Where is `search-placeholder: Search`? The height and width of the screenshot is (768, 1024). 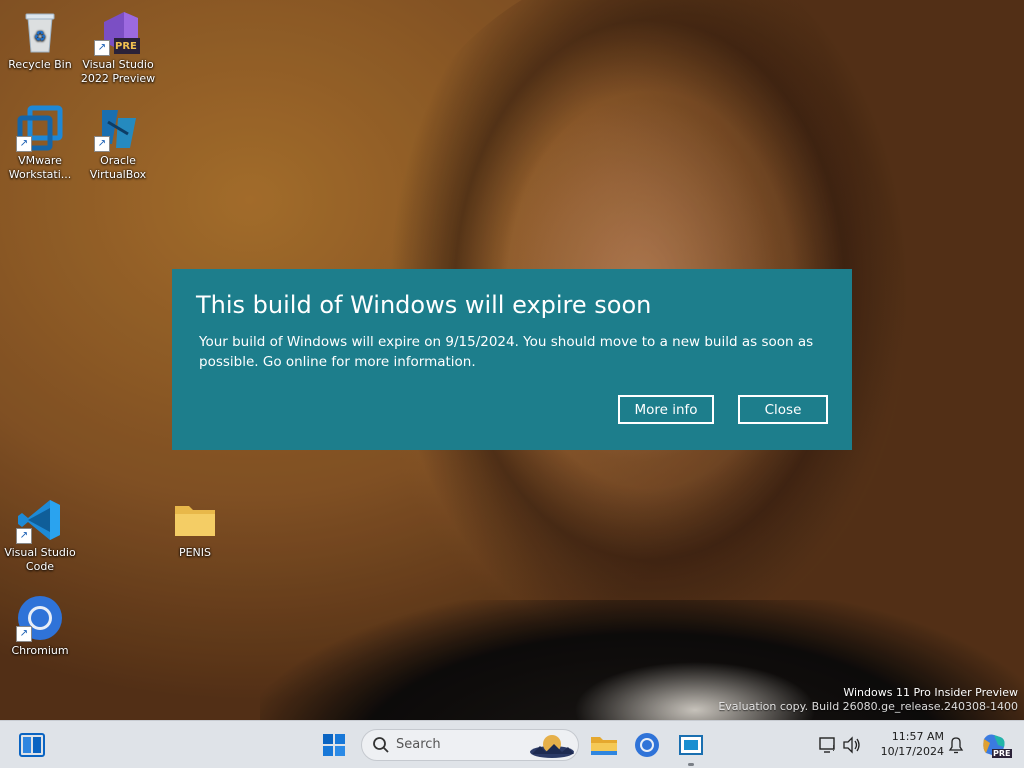
search-placeholder: Search is located at coordinates (418, 744).